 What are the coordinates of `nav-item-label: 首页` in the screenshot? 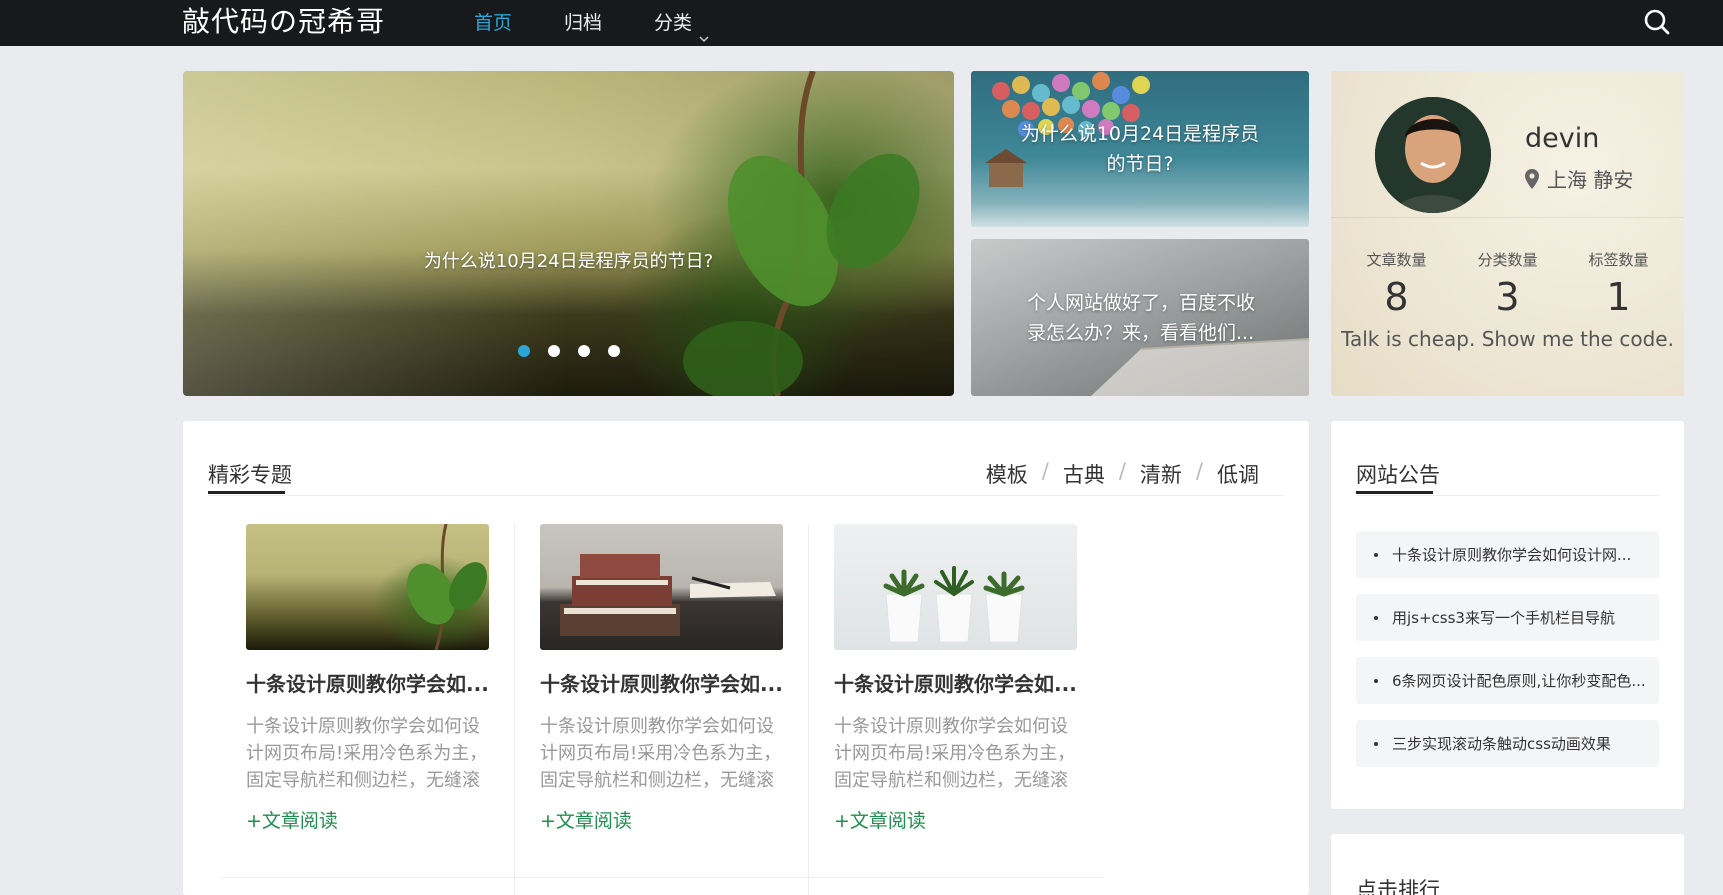 It's located at (493, 23).